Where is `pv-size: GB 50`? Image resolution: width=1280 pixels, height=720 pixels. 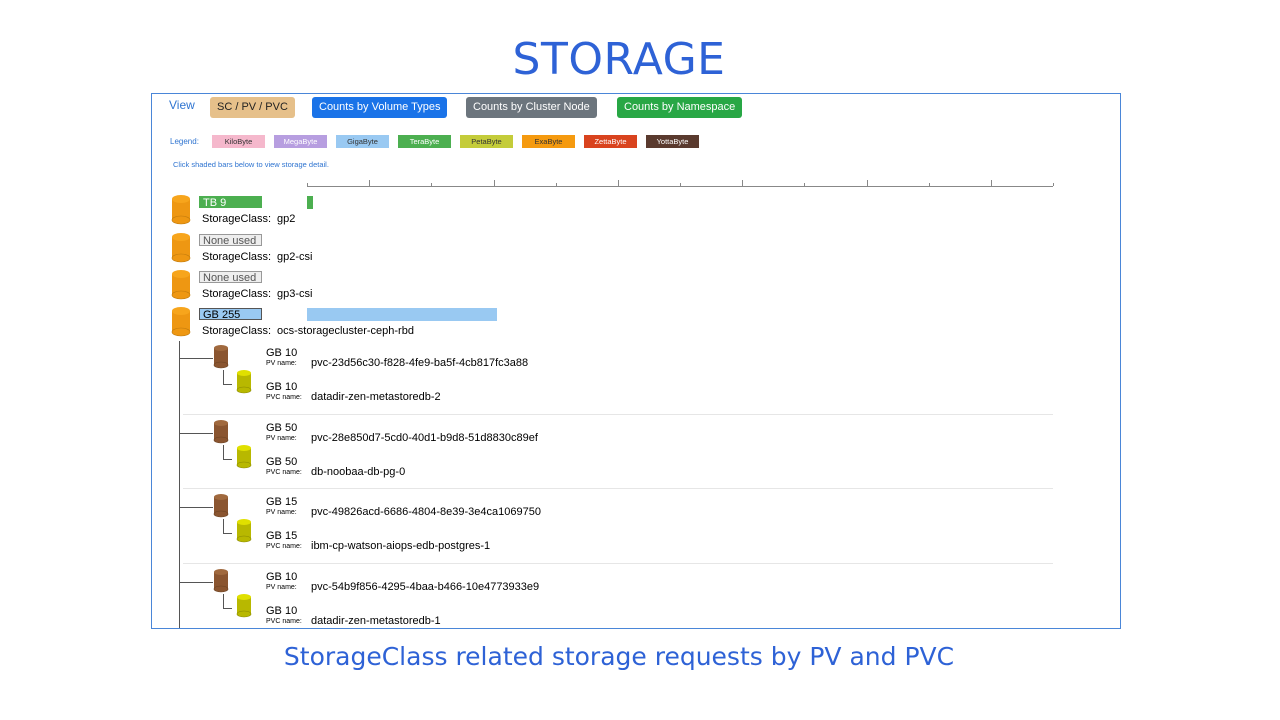 pv-size: GB 50 is located at coordinates (282, 428).